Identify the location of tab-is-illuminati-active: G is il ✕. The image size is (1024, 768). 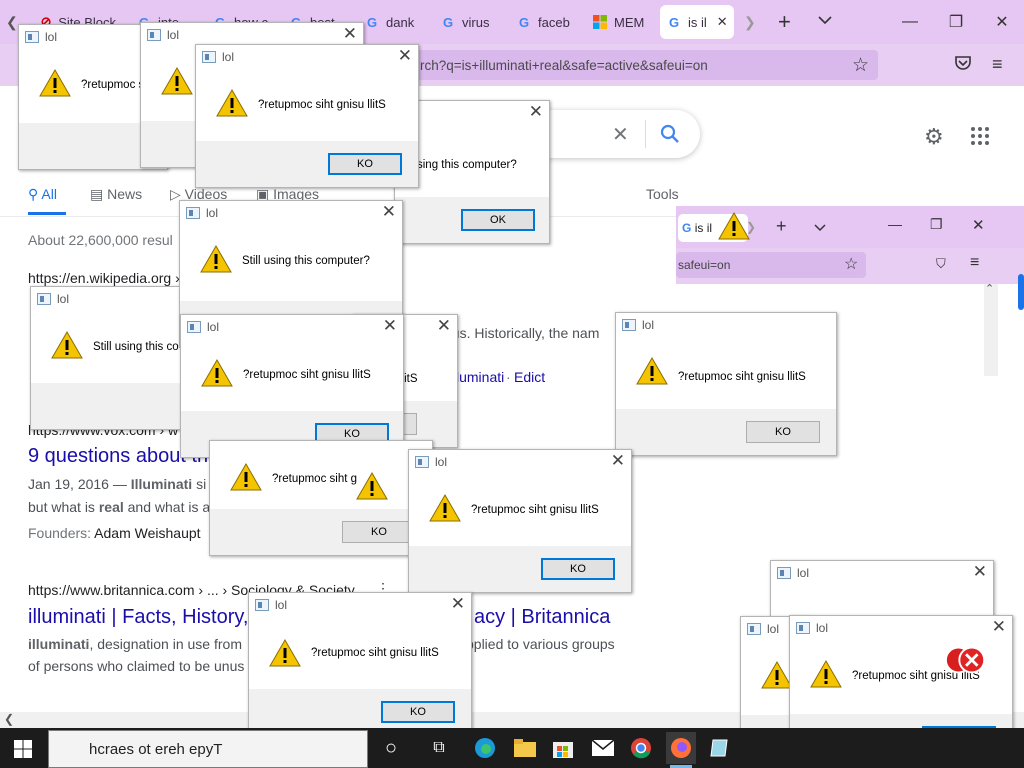
(697, 22).